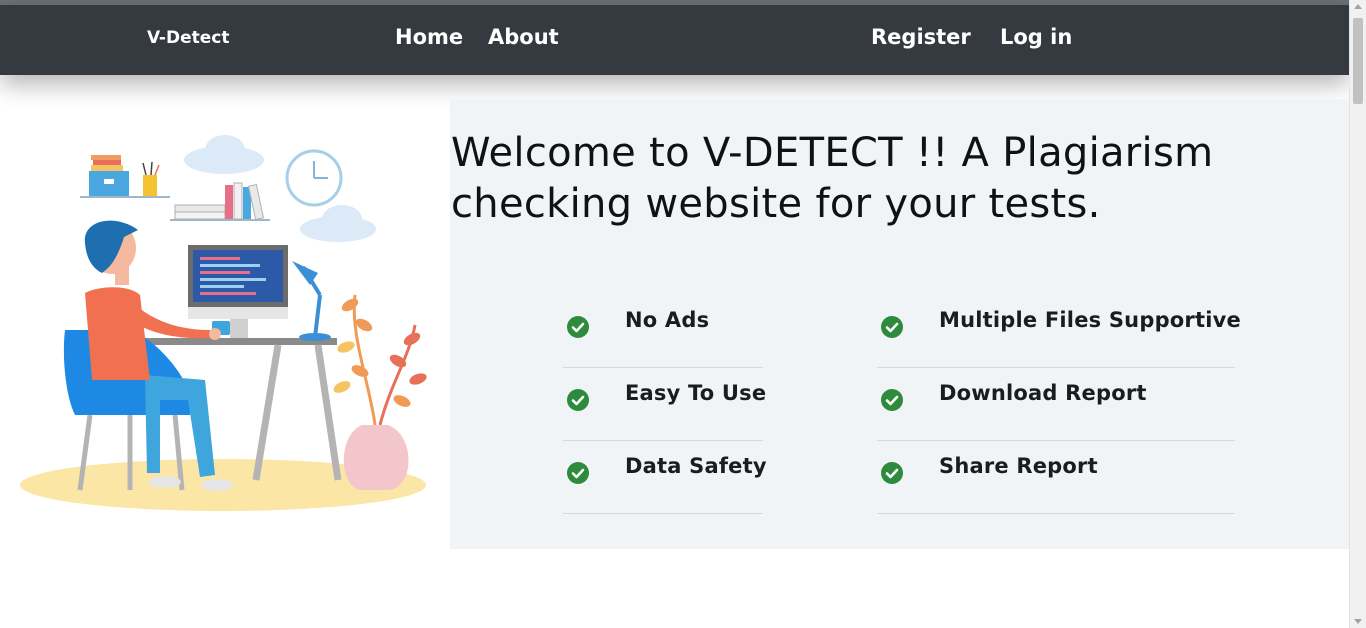  What do you see at coordinates (1036, 37) in the screenshot?
I see `nav-login-link: Log in` at bounding box center [1036, 37].